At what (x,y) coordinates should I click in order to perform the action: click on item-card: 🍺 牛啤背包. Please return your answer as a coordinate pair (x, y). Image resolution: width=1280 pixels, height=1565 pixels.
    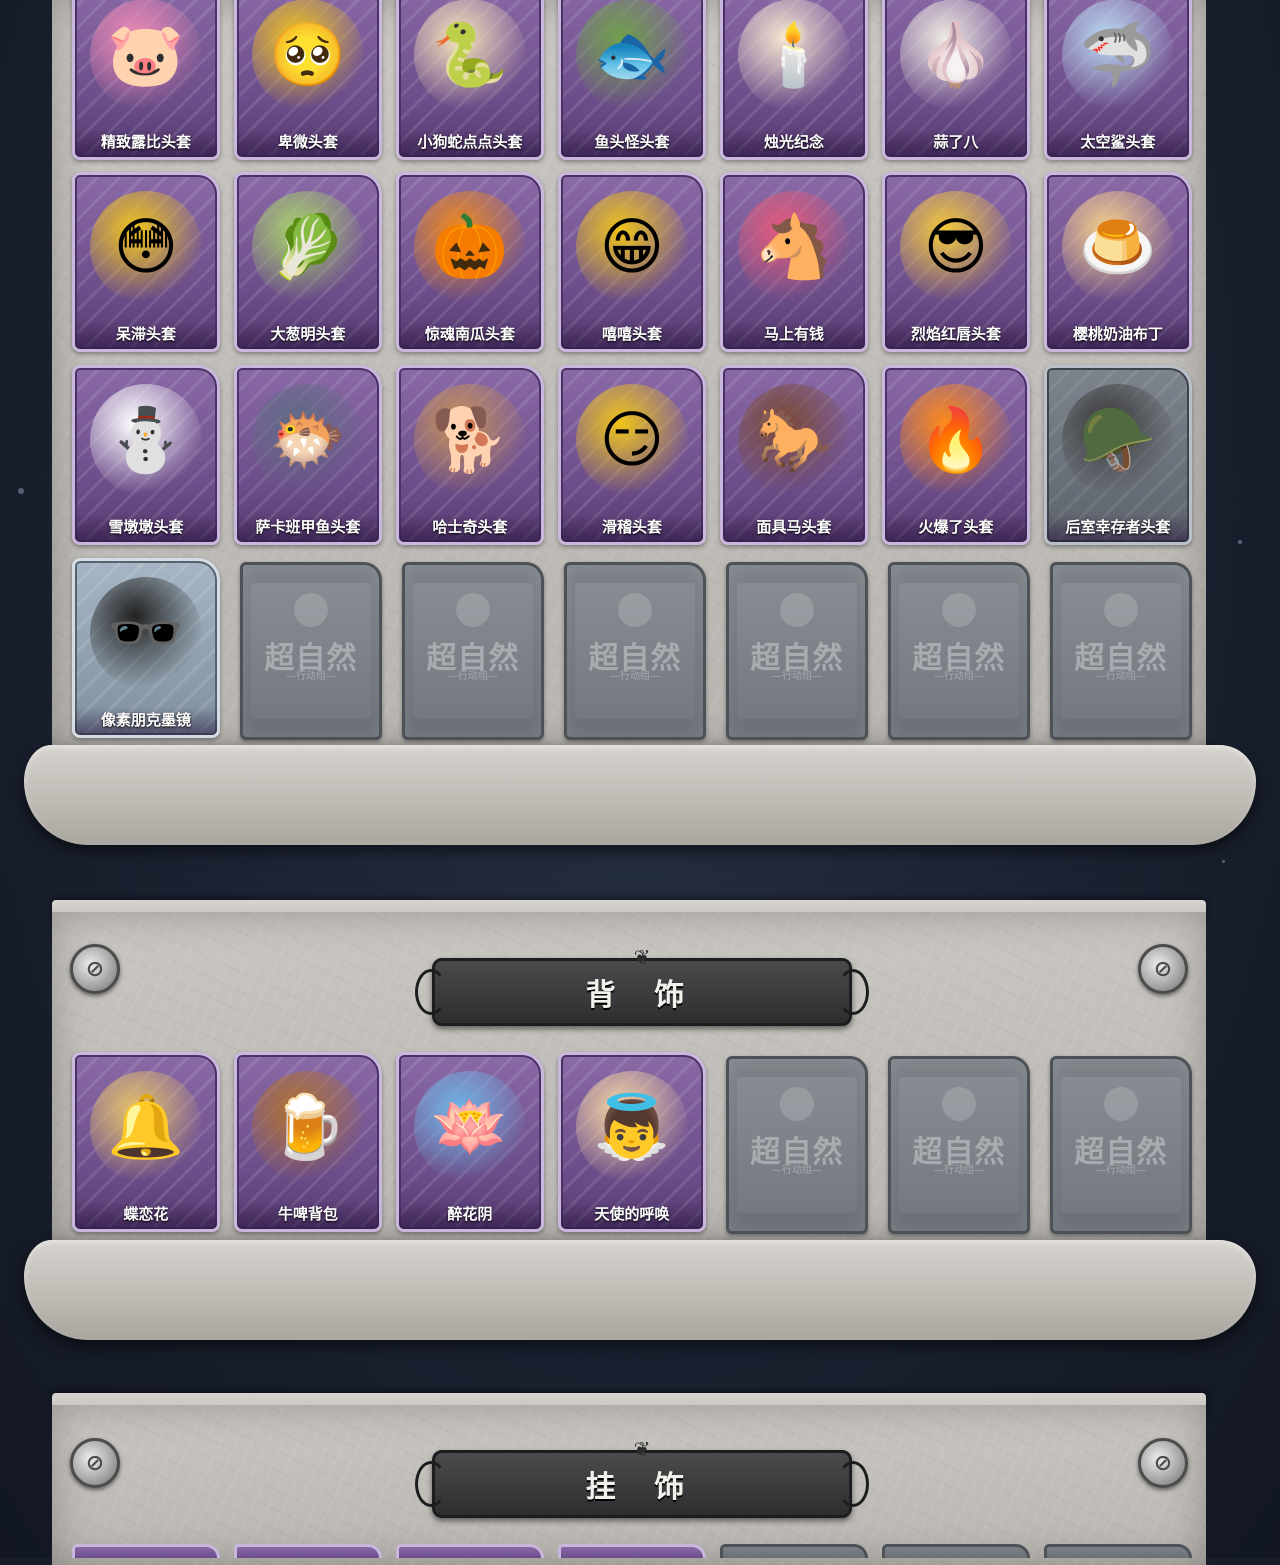
    Looking at the image, I should click on (308, 1142).